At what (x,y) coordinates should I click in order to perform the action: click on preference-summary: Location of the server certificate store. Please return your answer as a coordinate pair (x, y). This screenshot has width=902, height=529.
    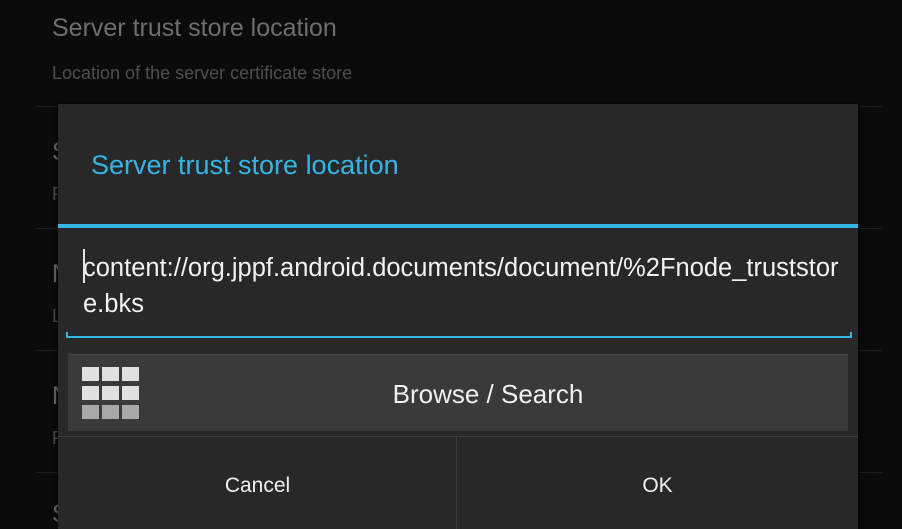
    Looking at the image, I should click on (202, 73).